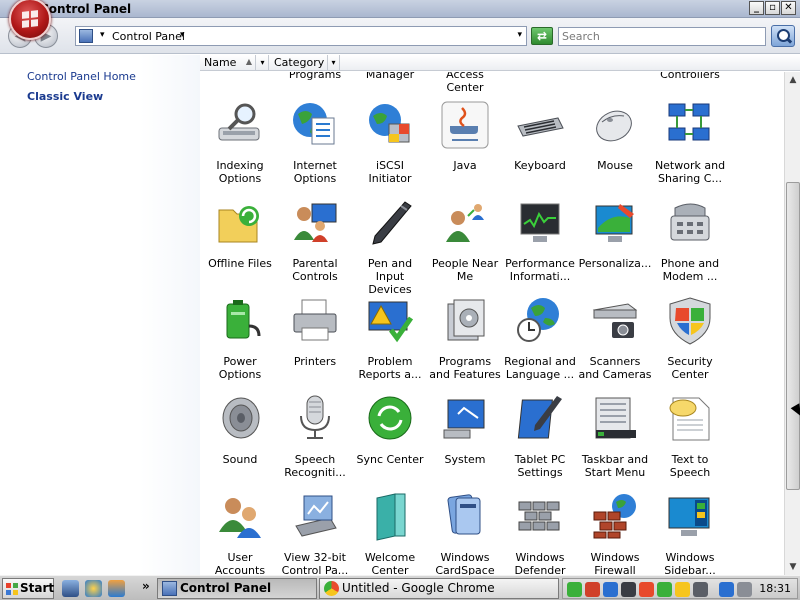 The width and height of the screenshot is (800, 600). Describe the element at coordinates (93, 588) in the screenshot. I see `internet-explorer-icon` at that location.